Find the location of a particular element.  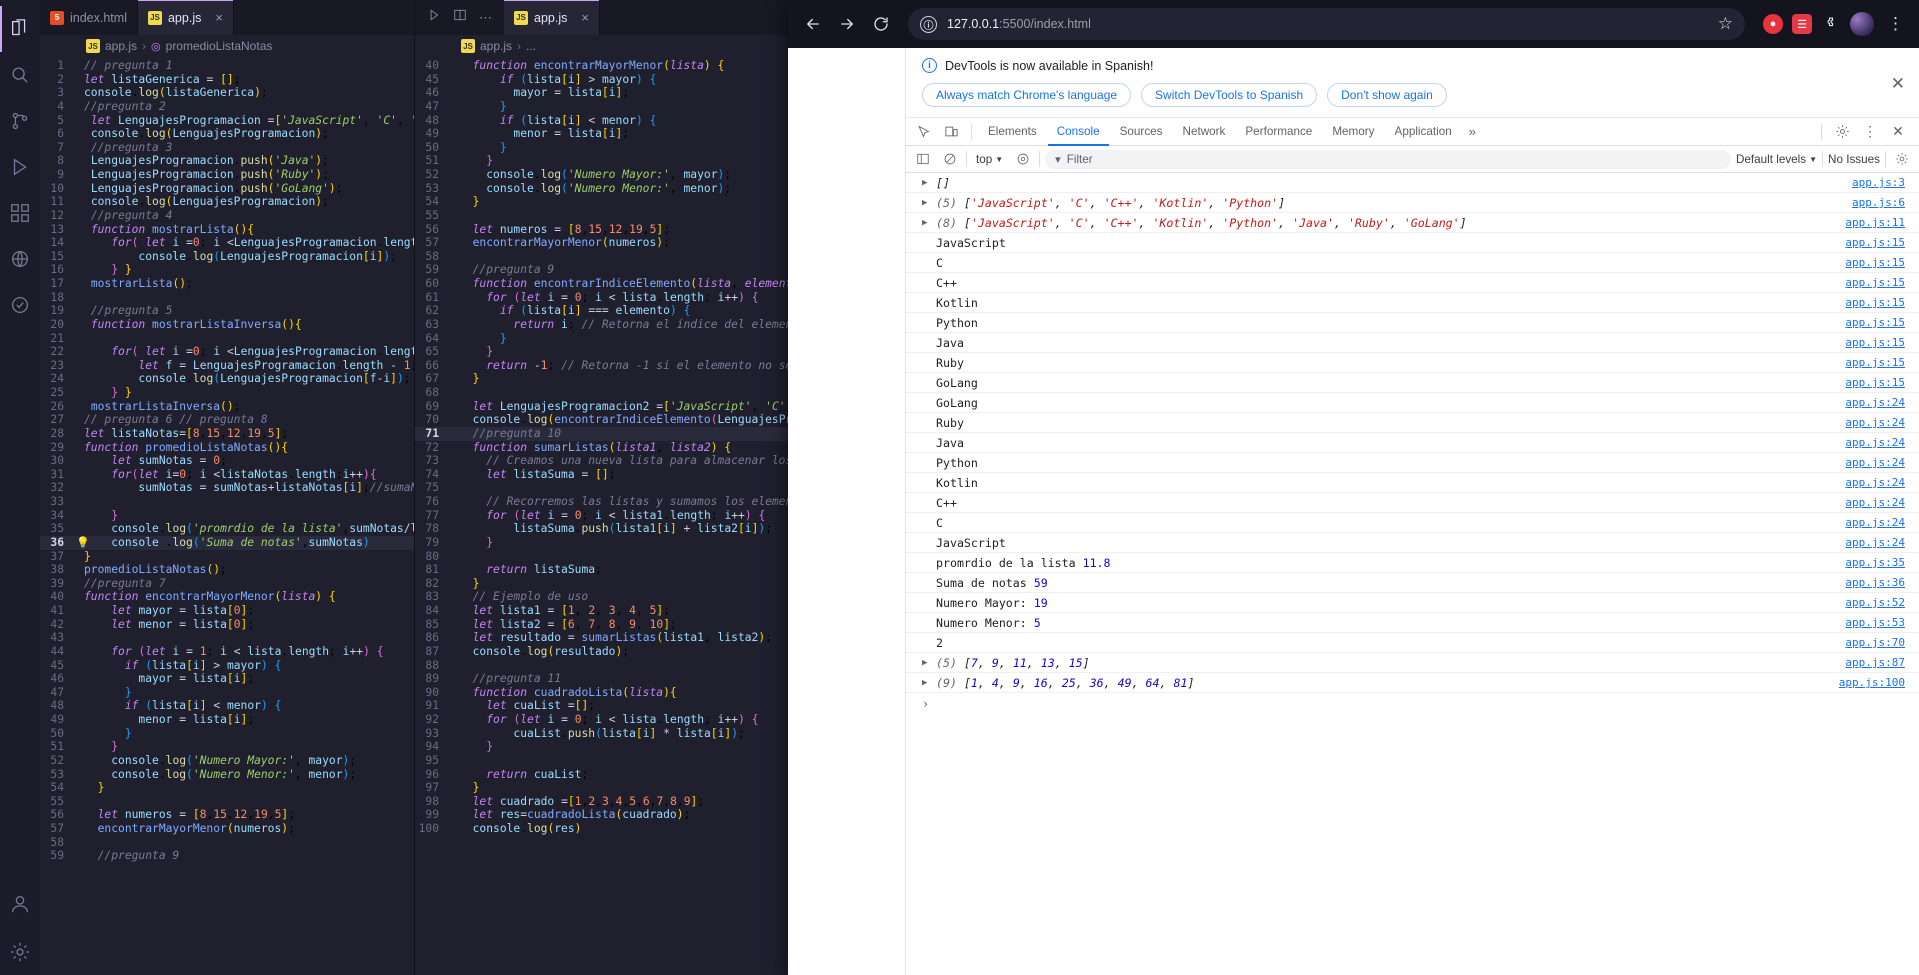

tab-app-js: JS app.js × is located at coordinates (185, 17).